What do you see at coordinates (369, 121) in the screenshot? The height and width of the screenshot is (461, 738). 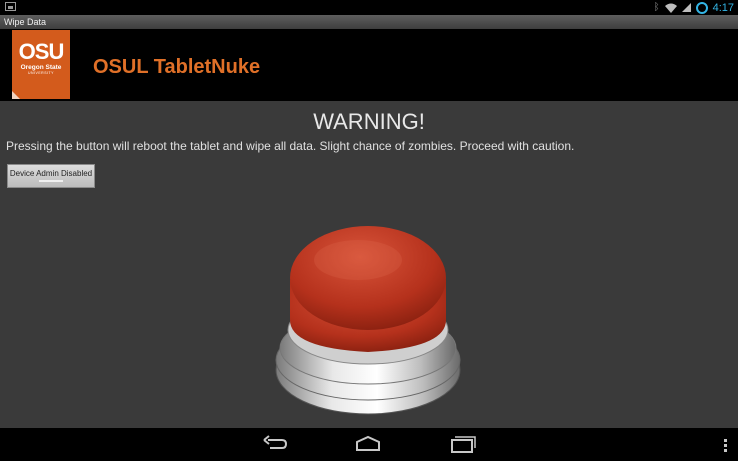 I see `warning-title: WARNING!` at bounding box center [369, 121].